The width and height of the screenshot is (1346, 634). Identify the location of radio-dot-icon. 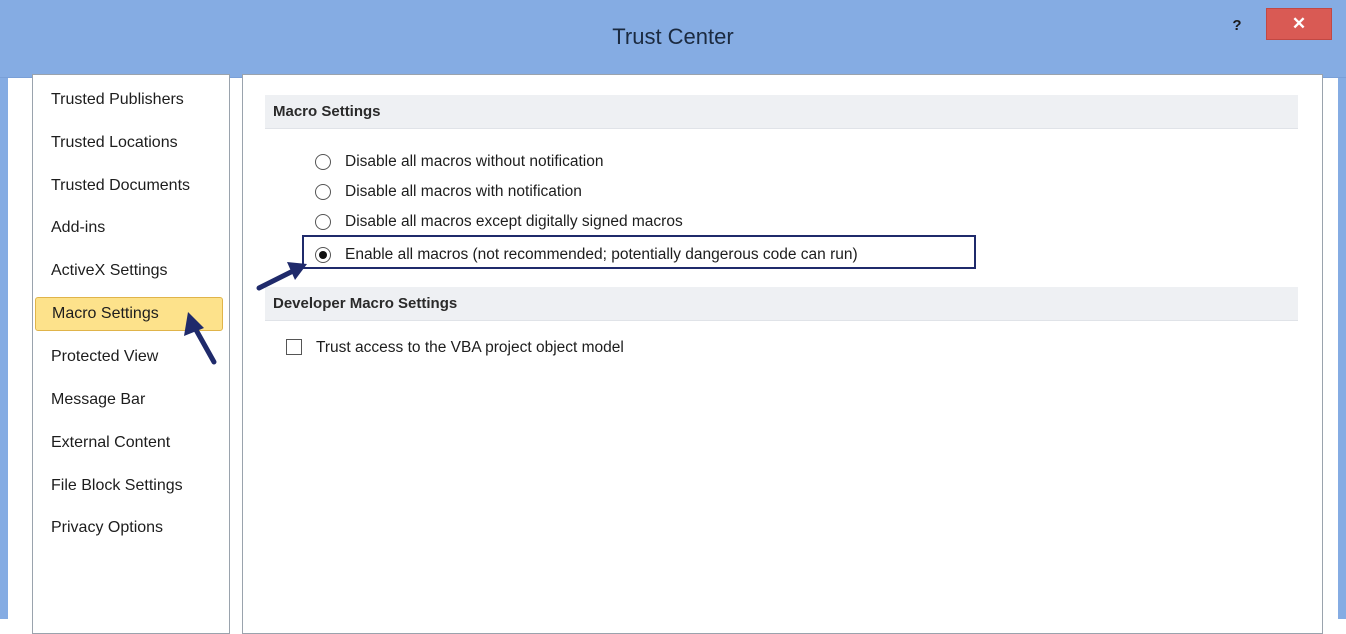
(323, 255).